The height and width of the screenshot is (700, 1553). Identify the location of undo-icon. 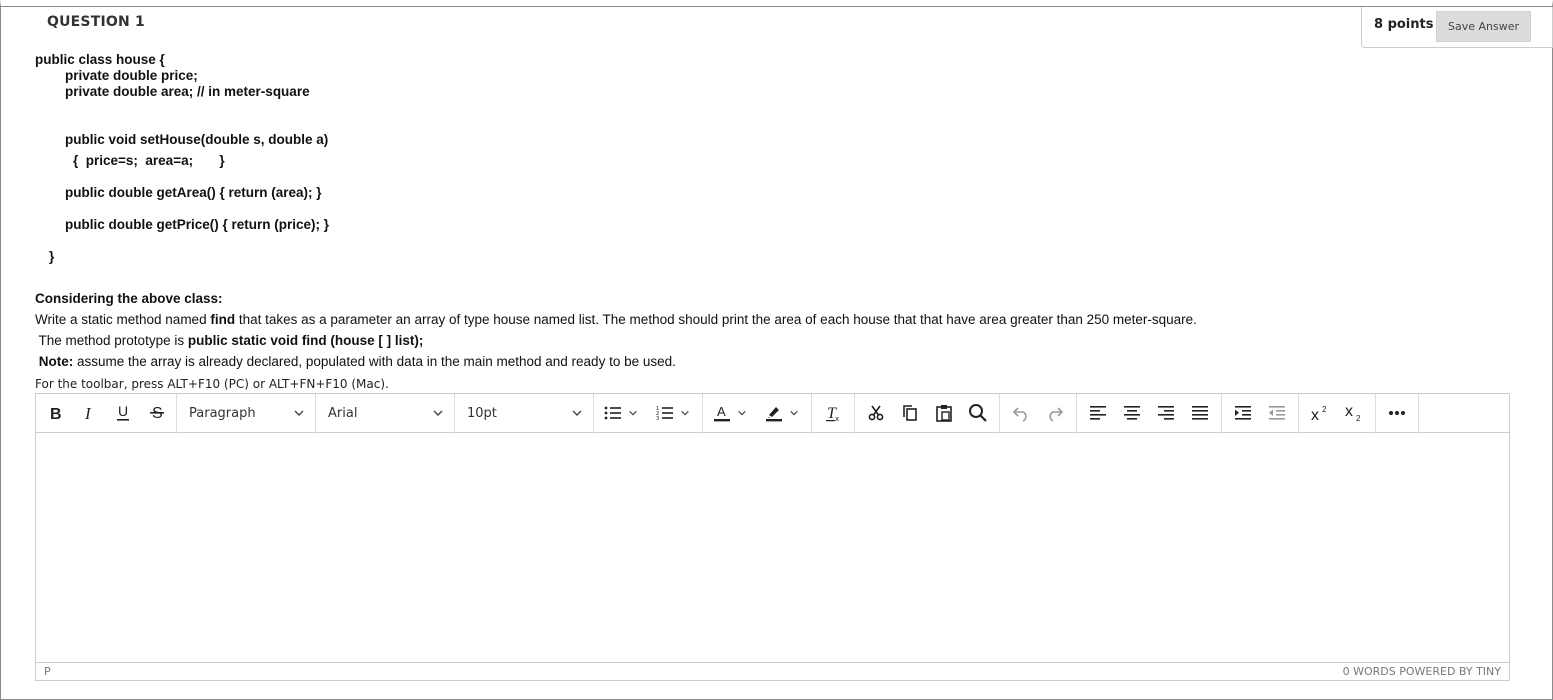
(1021, 413).